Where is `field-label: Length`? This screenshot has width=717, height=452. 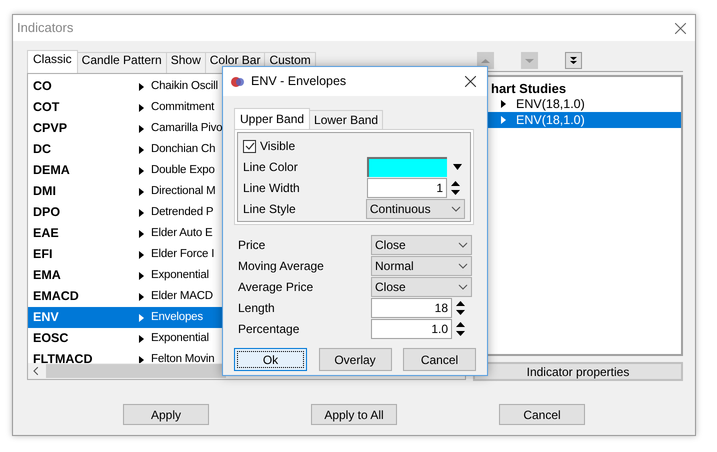 field-label: Length is located at coordinates (257, 308).